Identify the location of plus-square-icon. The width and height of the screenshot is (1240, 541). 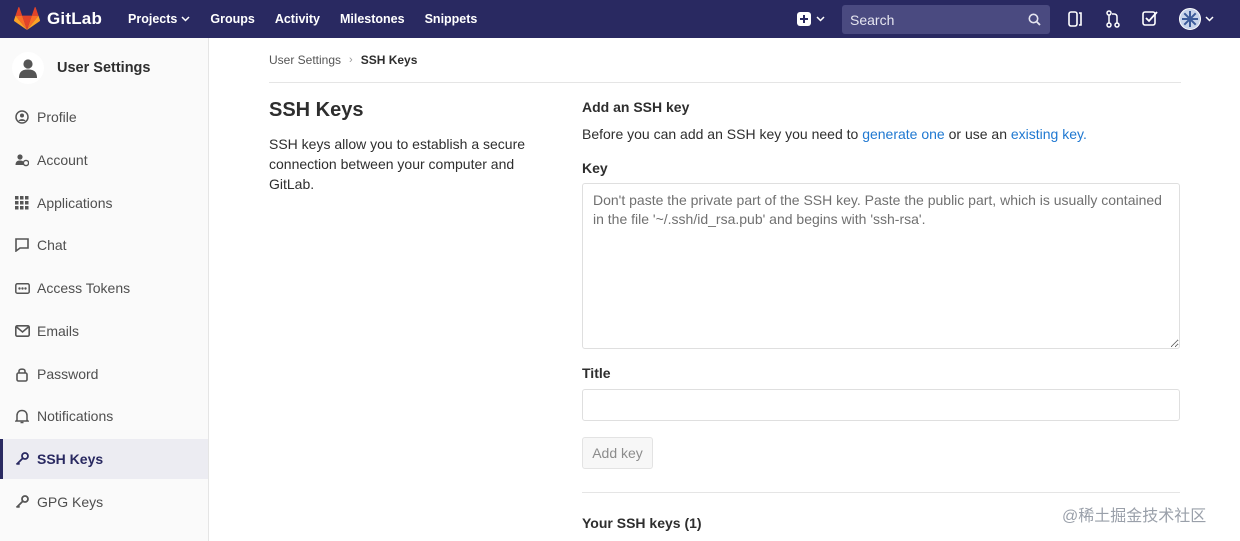
(804, 19).